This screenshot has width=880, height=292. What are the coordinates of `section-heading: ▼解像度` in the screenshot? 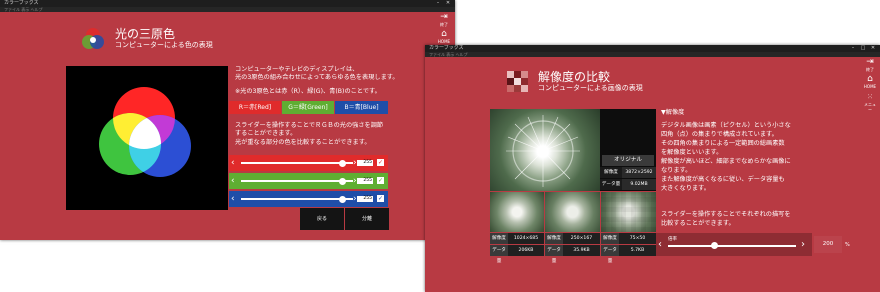 It's located at (673, 112).